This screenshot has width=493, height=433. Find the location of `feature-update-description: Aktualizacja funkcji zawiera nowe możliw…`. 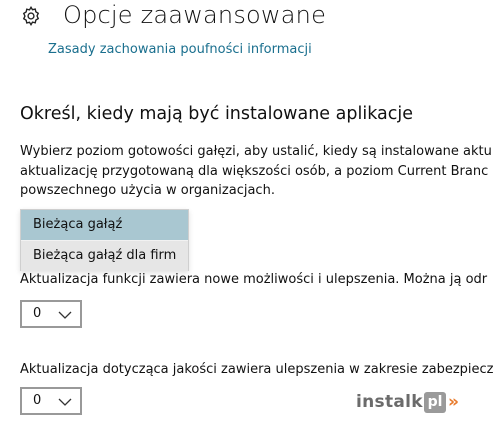

feature-update-description: Aktualizacja funkcji zawiera nowe możliw… is located at coordinates (254, 279).